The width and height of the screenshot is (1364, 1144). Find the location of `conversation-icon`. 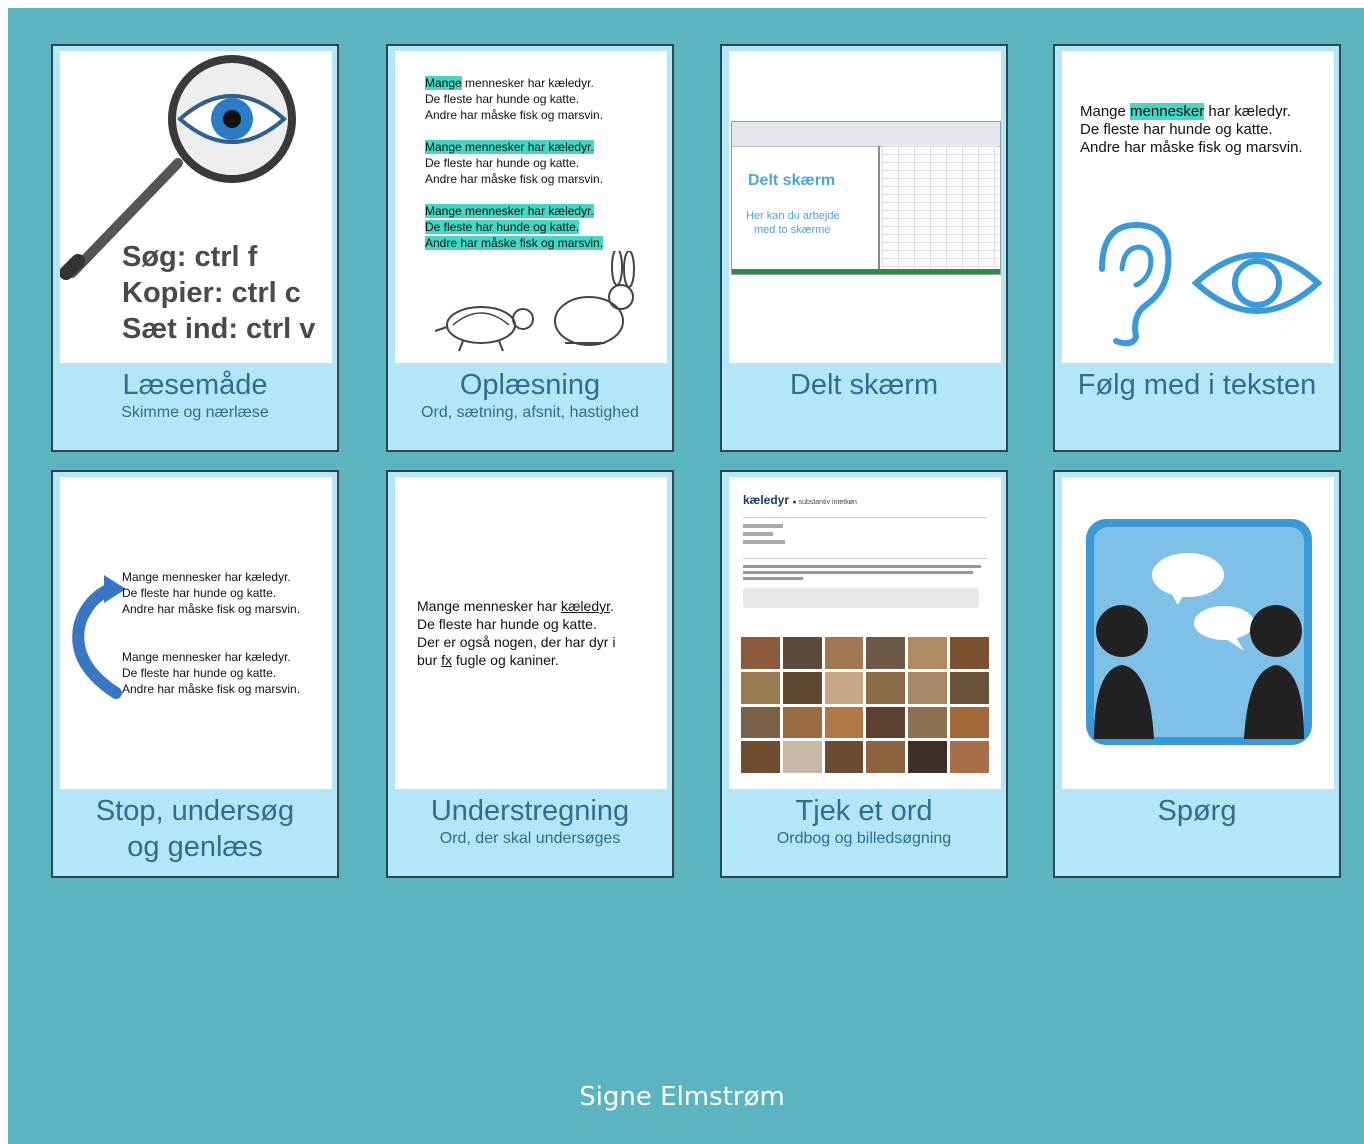

conversation-icon is located at coordinates (1199, 632).